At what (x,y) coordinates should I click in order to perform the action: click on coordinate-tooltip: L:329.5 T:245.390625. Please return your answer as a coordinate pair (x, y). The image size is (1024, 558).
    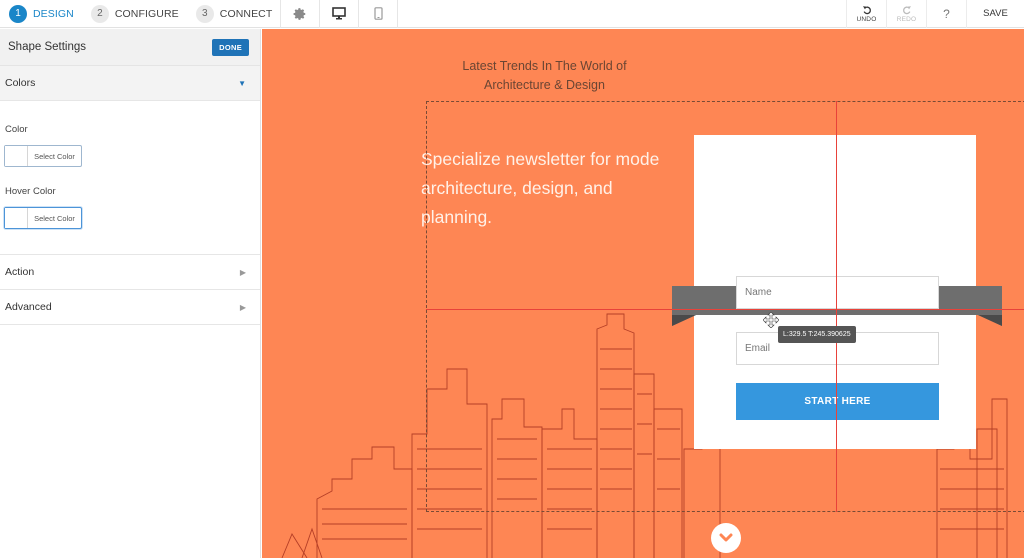
    Looking at the image, I should click on (817, 334).